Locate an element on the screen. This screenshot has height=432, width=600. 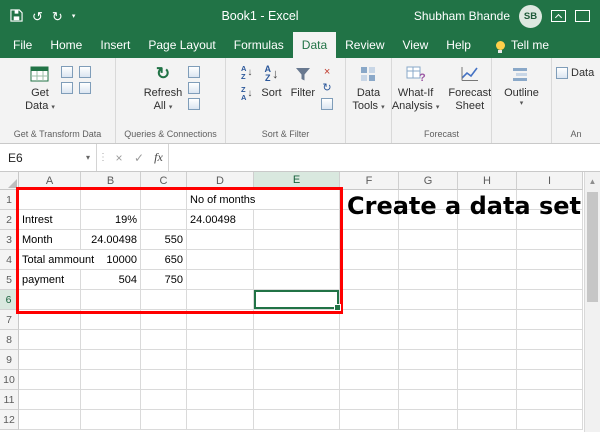
row-header-2: 2 is located at coordinates (9, 220).